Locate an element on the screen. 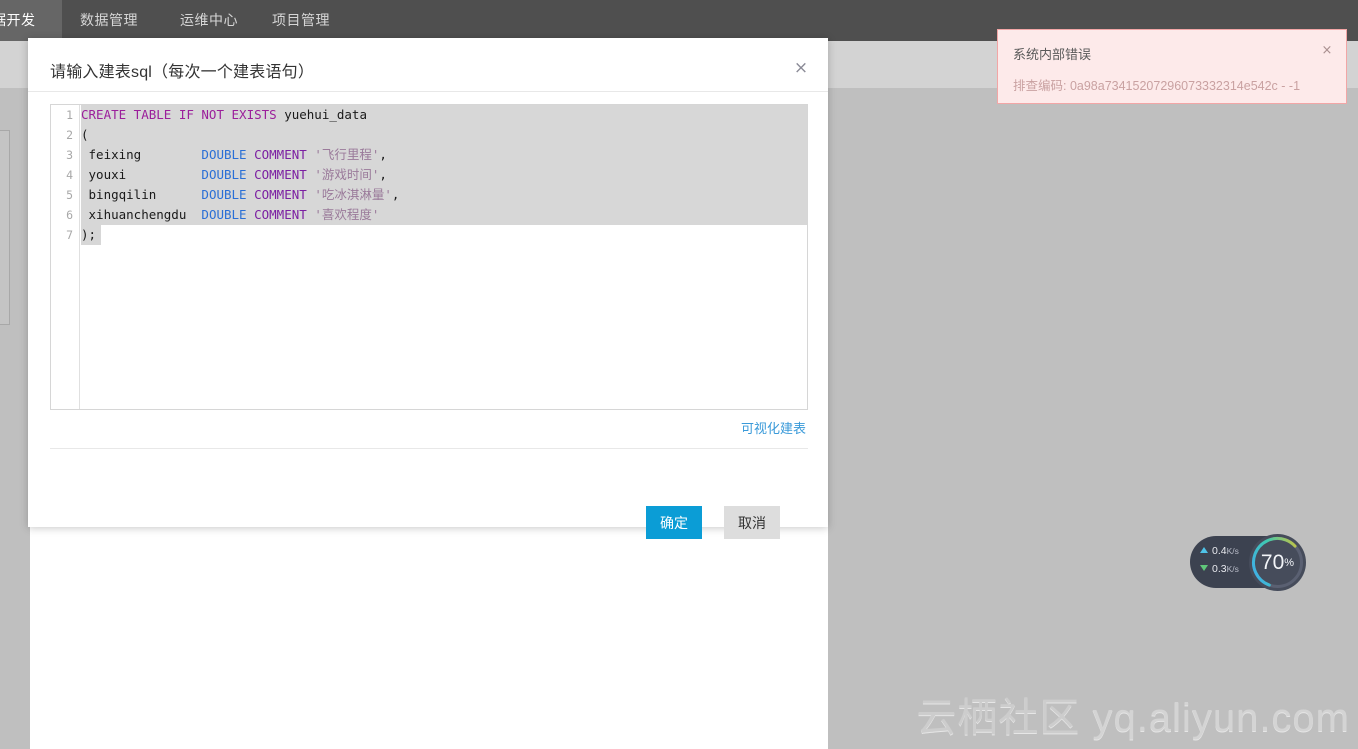 This screenshot has height=749, width=1358. editor-code-line: CREATE TABLE IF NOT EXISTS yuehui_data is located at coordinates (444, 115).